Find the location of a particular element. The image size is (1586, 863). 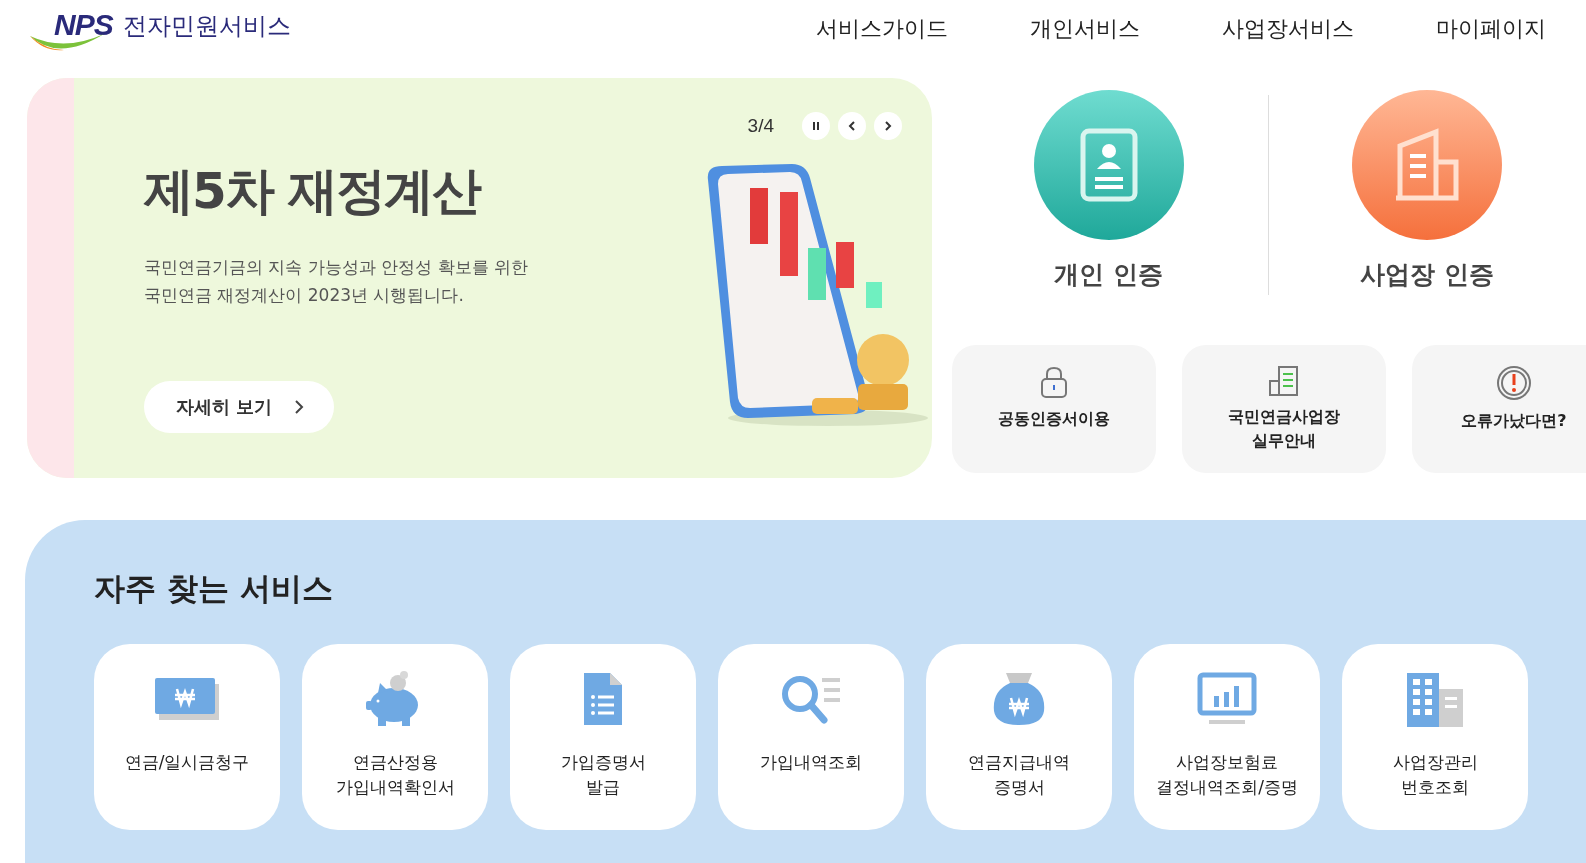

pause-button is located at coordinates (816, 126).